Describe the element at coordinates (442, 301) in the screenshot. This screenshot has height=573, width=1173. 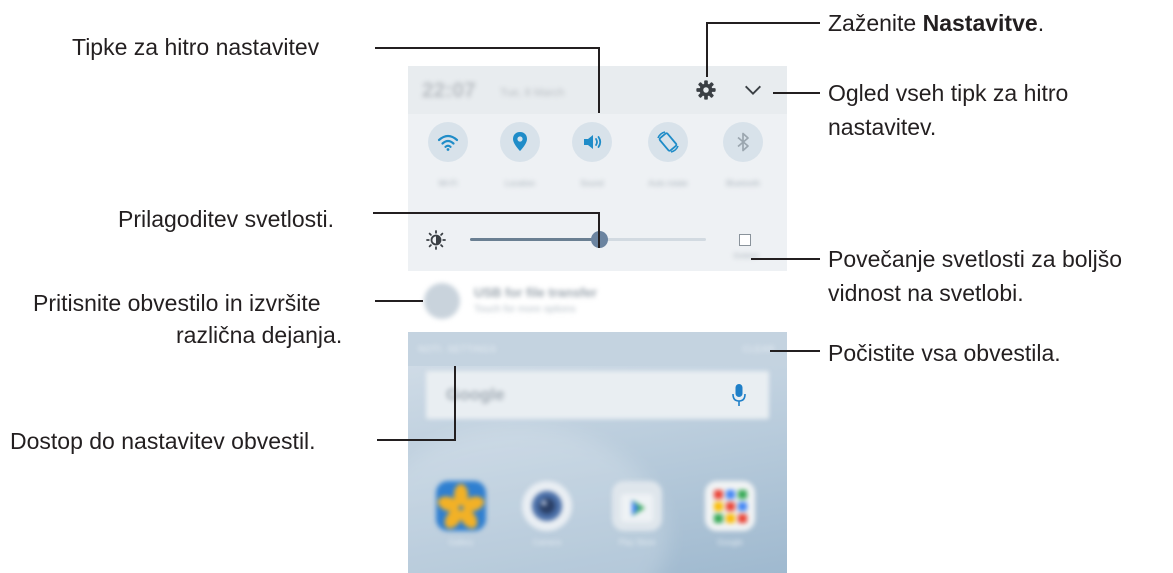
I see `usb-icon` at that location.